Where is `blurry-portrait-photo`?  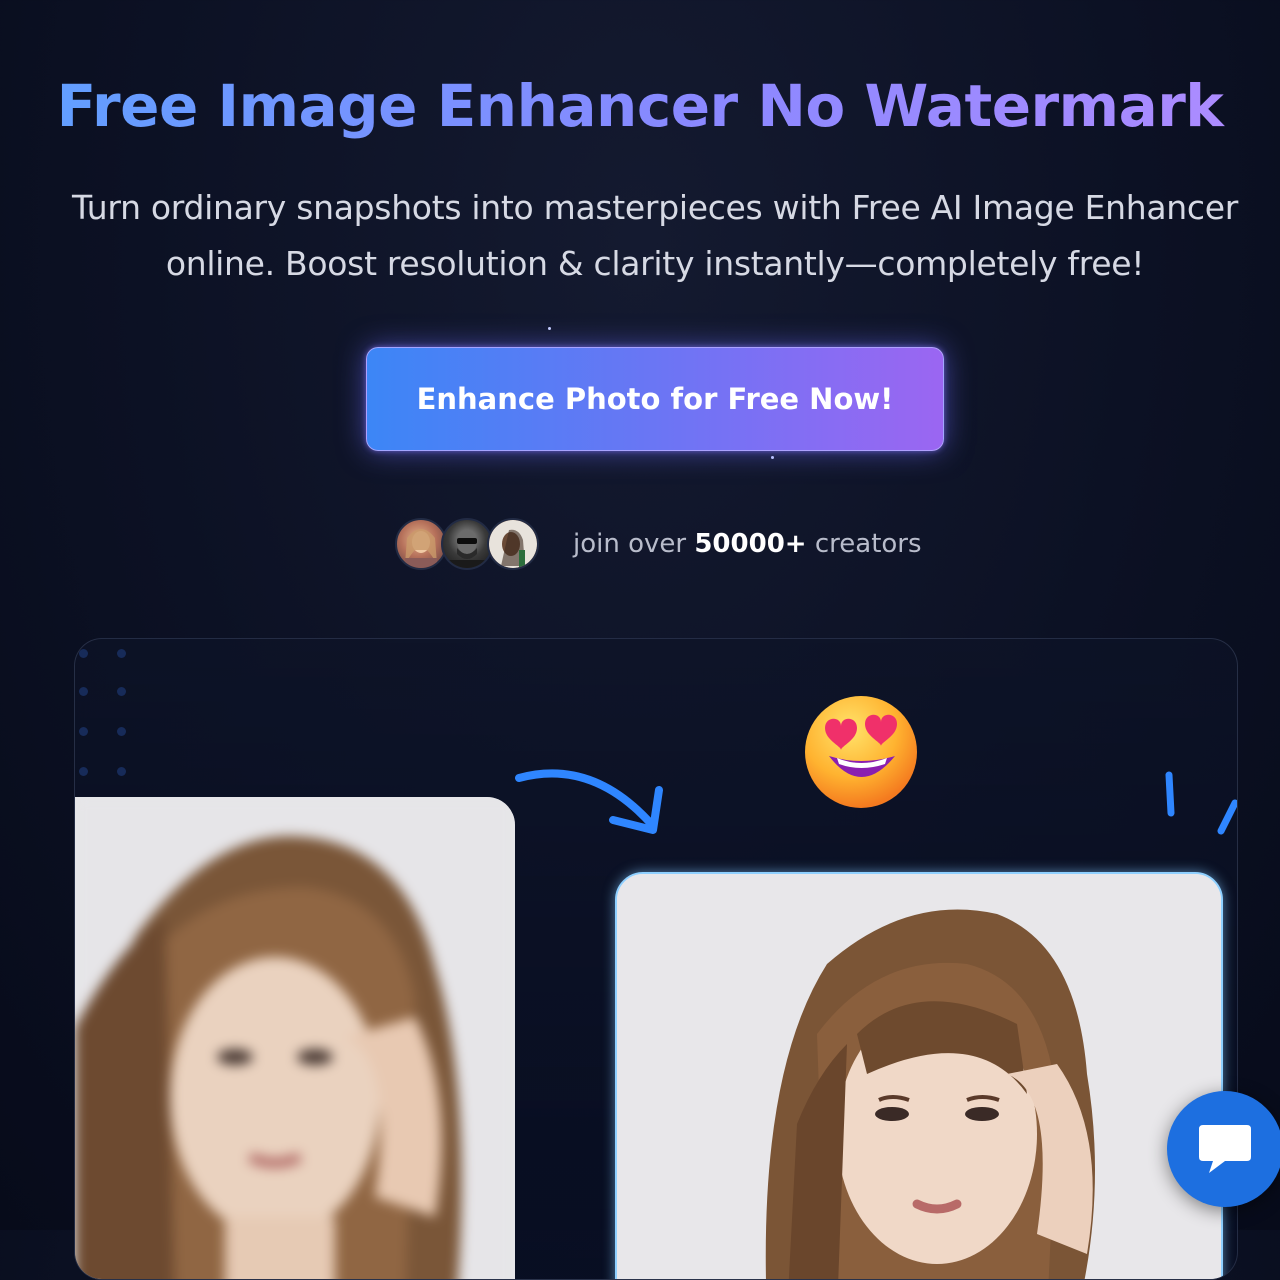
blurry-portrait-photo is located at coordinates (295, 1038).